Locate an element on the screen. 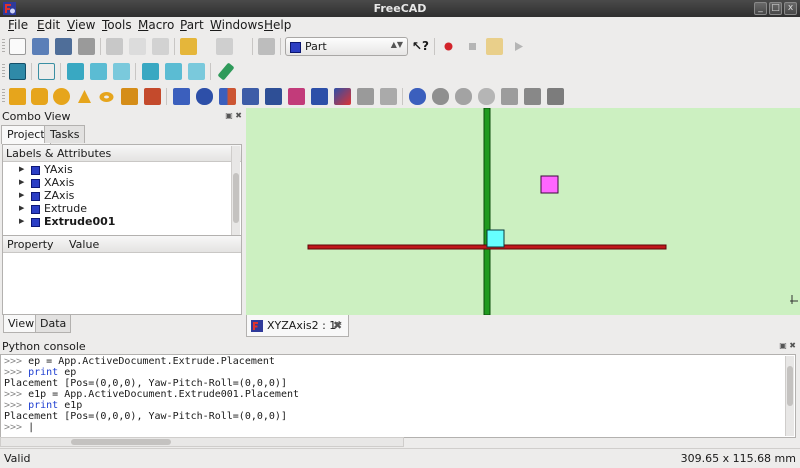 The width and height of the screenshot is (800, 468). save-icon is located at coordinates (63, 46).